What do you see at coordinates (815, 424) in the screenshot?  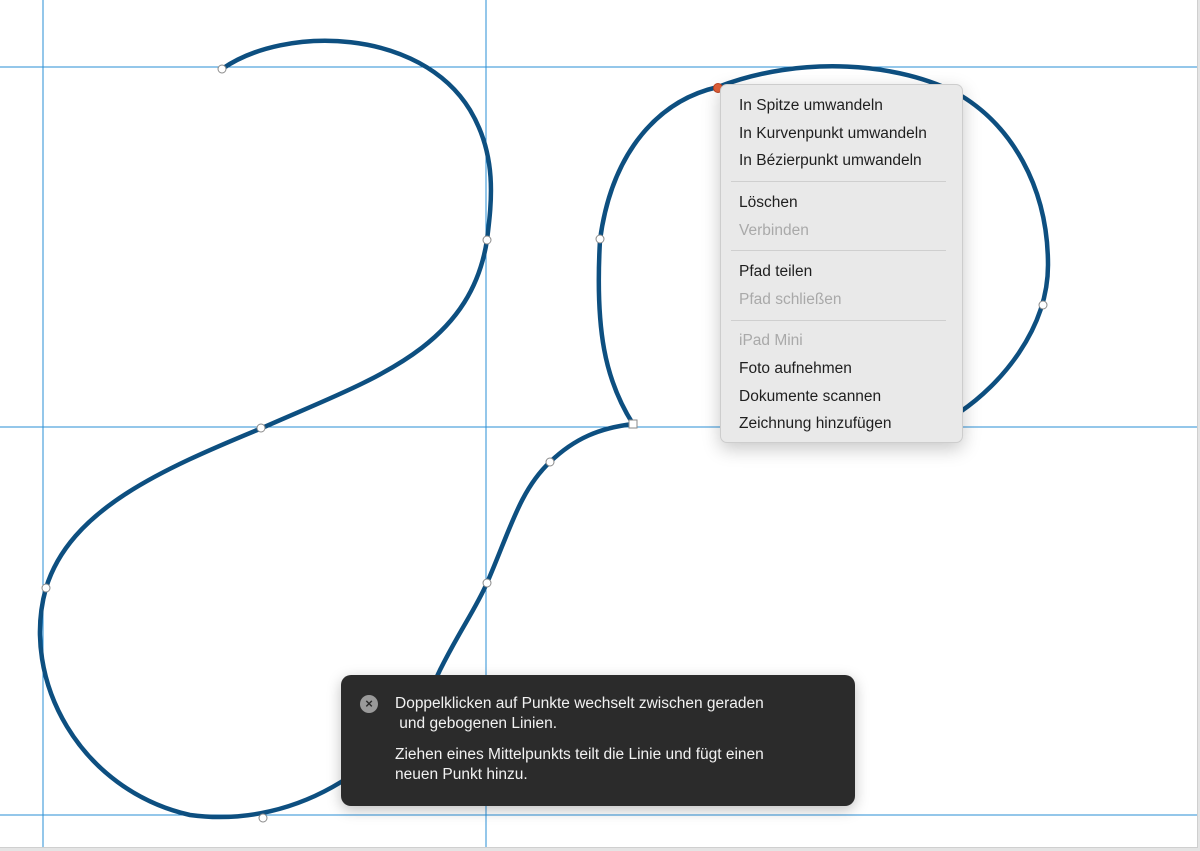 I see `menu-item-zeichnung-hinzufuegen: Zeichnung hinzufügen` at bounding box center [815, 424].